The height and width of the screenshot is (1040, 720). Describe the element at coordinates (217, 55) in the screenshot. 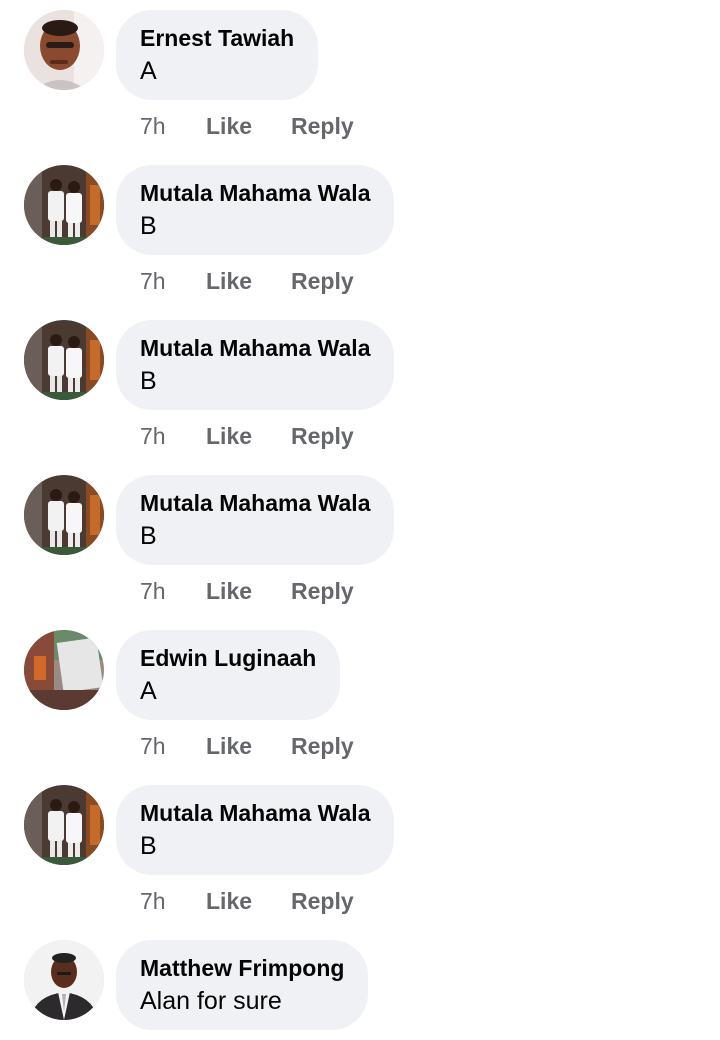

I see `comment-bubble: Ernest Tawiah A` at that location.